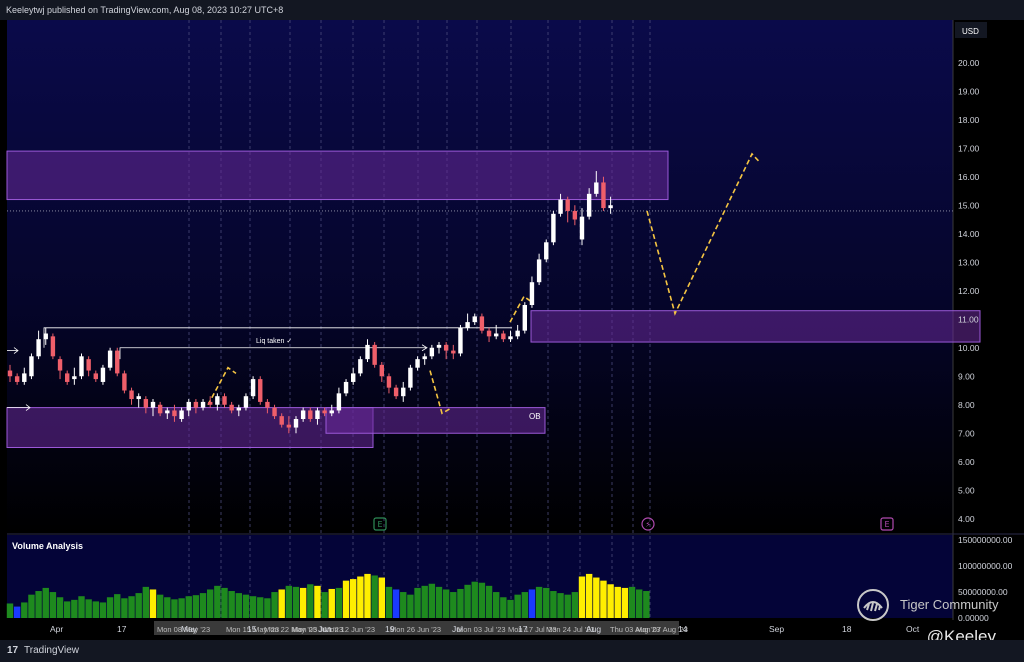 Image resolution: width=1024 pixels, height=662 pixels. What do you see at coordinates (966, 405) in the screenshot?
I see `price-tick-label: 8.00` at bounding box center [966, 405].